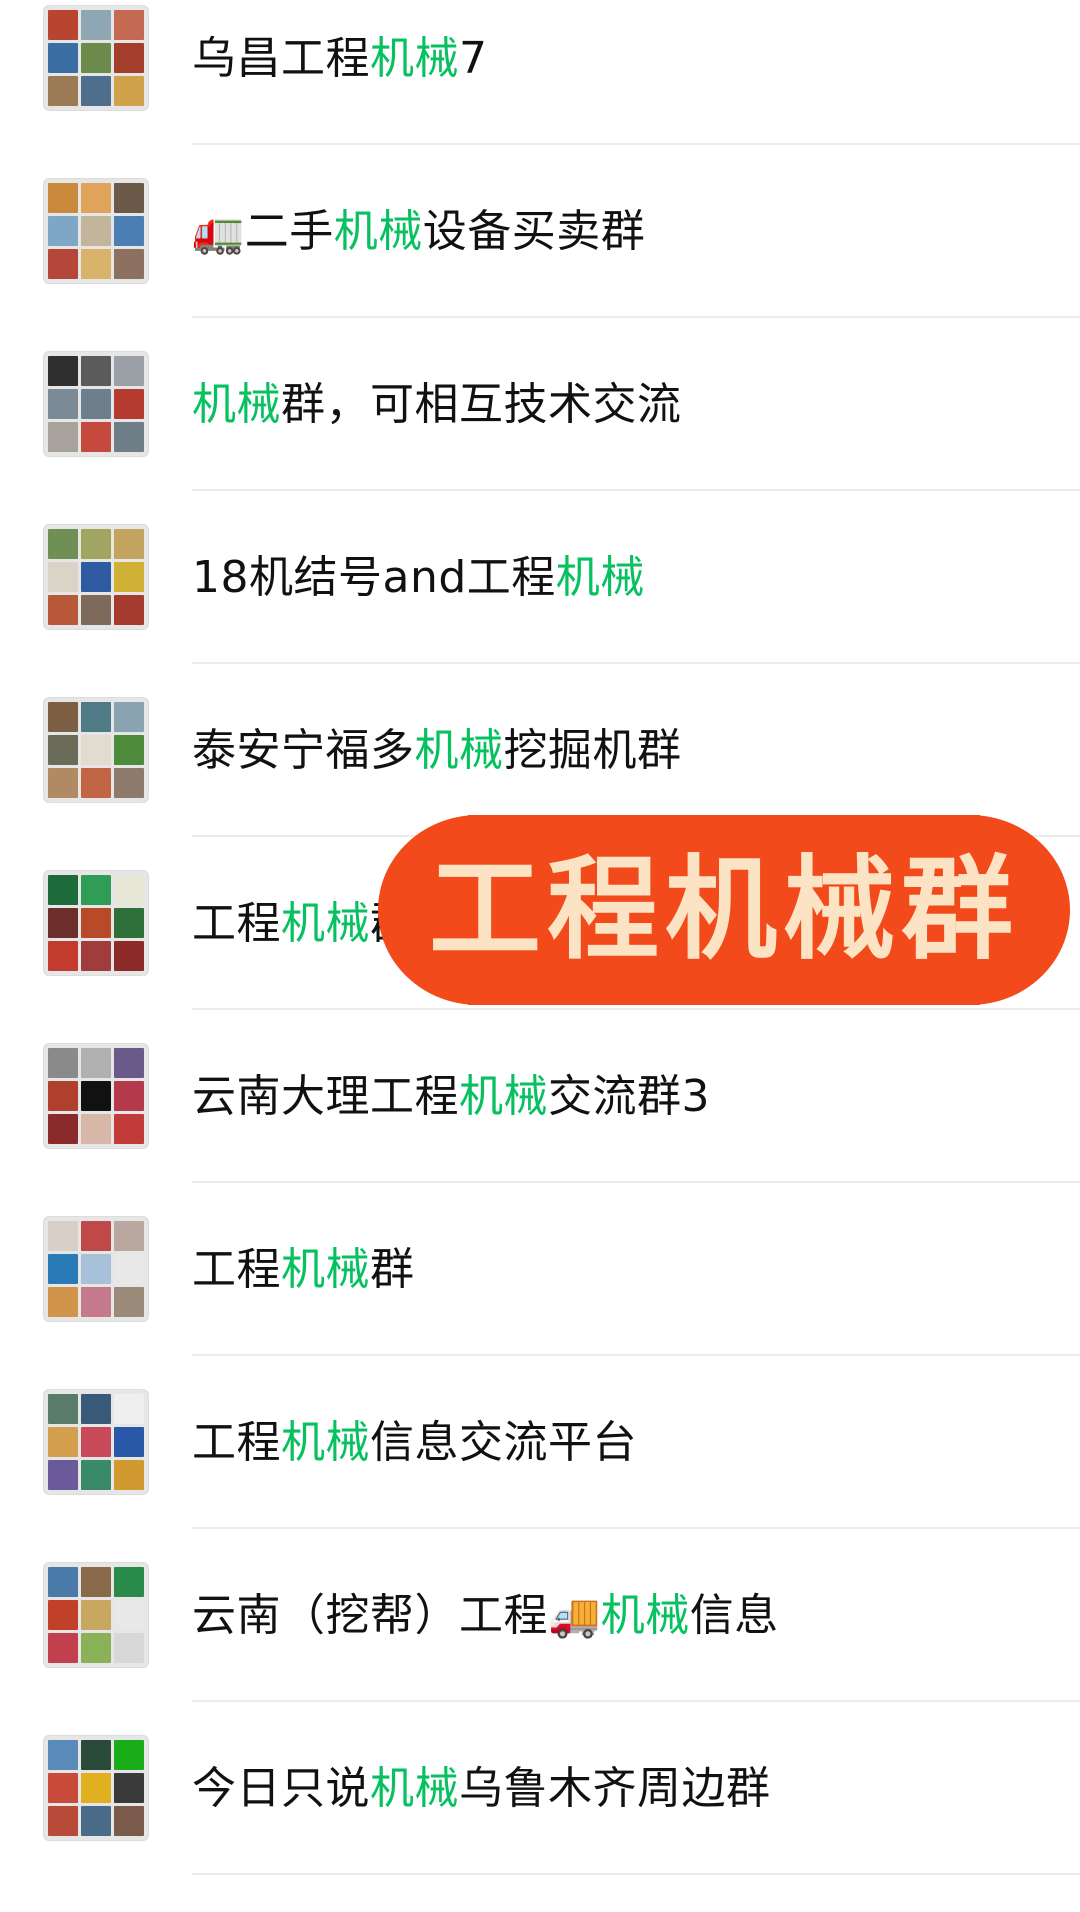 The image size is (1080, 1912). What do you see at coordinates (574, 1615) in the screenshot?
I see `truck-emoji-icon: 🚚` at bounding box center [574, 1615].